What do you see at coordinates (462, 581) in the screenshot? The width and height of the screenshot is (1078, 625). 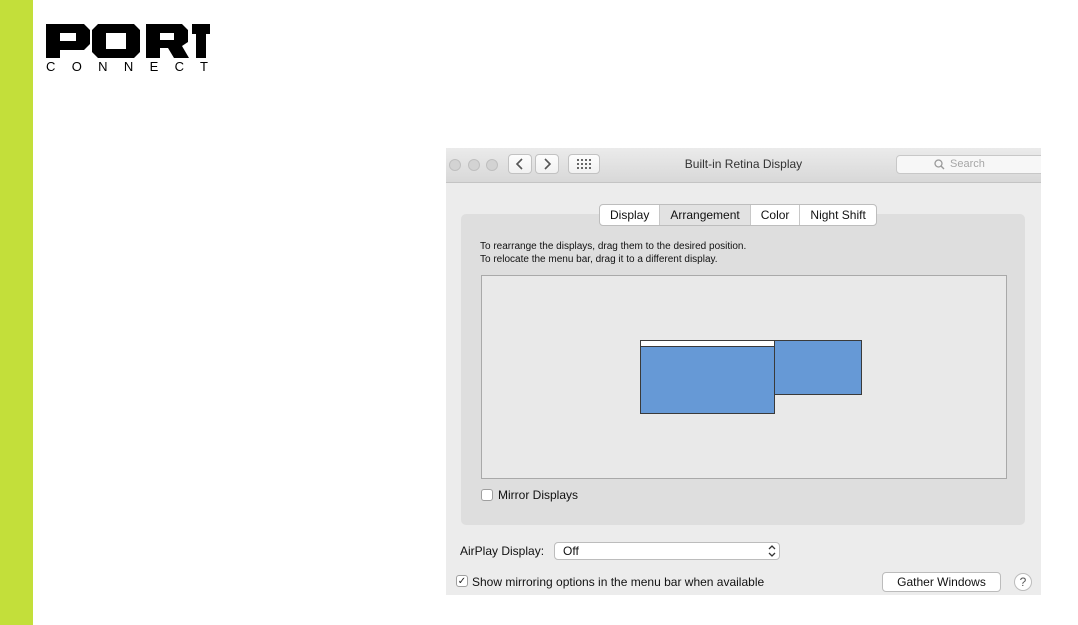 I see `show-mirroring-checkbox: ✓` at bounding box center [462, 581].